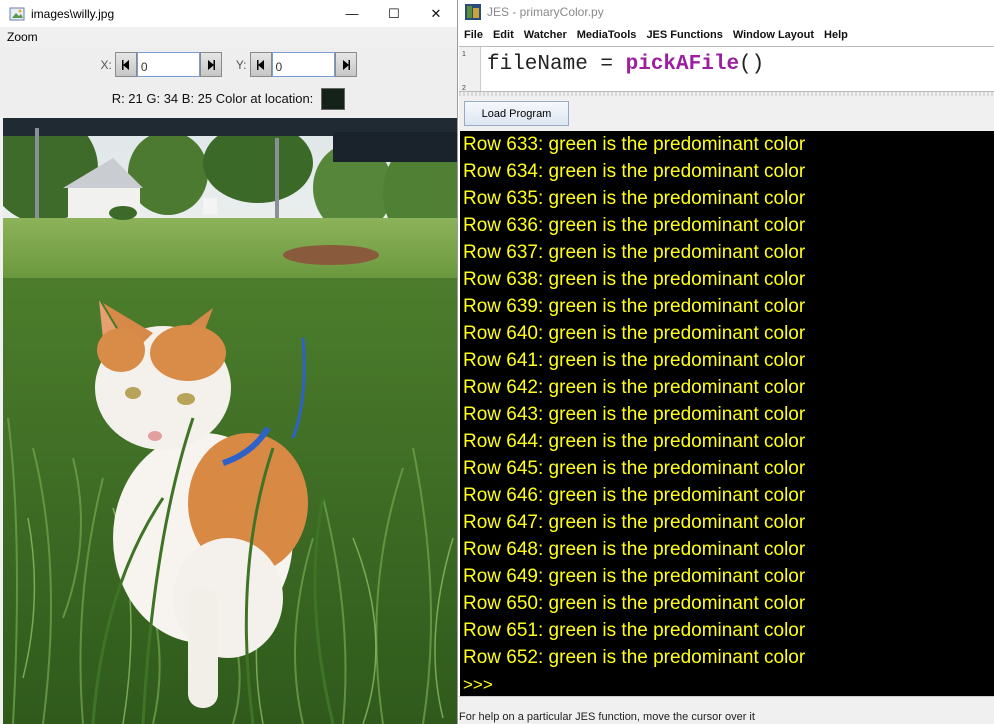 This screenshot has width=994, height=724. I want to click on maximize-button: ☐, so click(394, 13).